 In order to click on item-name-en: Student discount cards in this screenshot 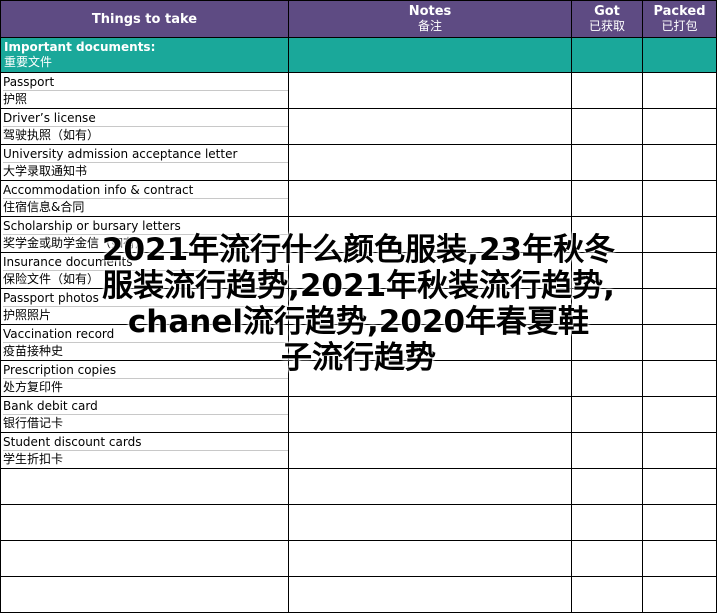, I will do `click(145, 442)`.